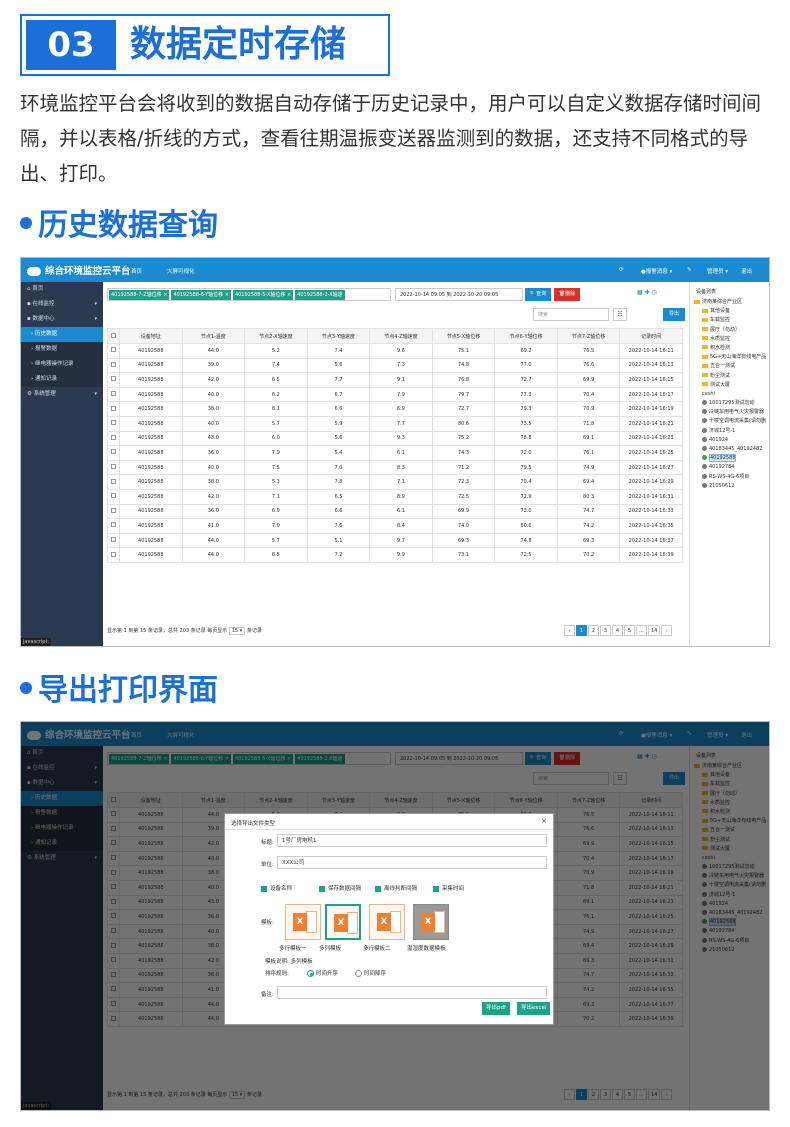 The height and width of the screenshot is (1127, 790). Describe the element at coordinates (338, 336) in the screenshot. I see `column-header: 节点3-Y轴速度` at that location.